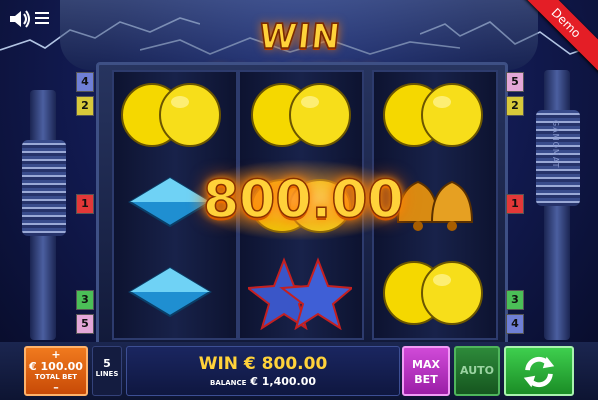  What do you see at coordinates (263, 364) in the screenshot?
I see `win-text: WIN € 800.00` at bounding box center [263, 364].